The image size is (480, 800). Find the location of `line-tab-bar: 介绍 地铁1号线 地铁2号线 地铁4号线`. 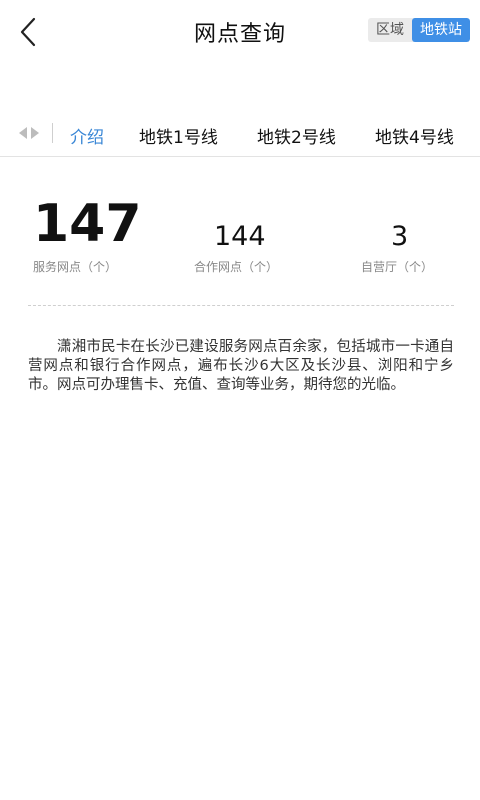

line-tab-bar: 介绍 地铁1号线 地铁2号线 地铁4号线 is located at coordinates (240, 134).